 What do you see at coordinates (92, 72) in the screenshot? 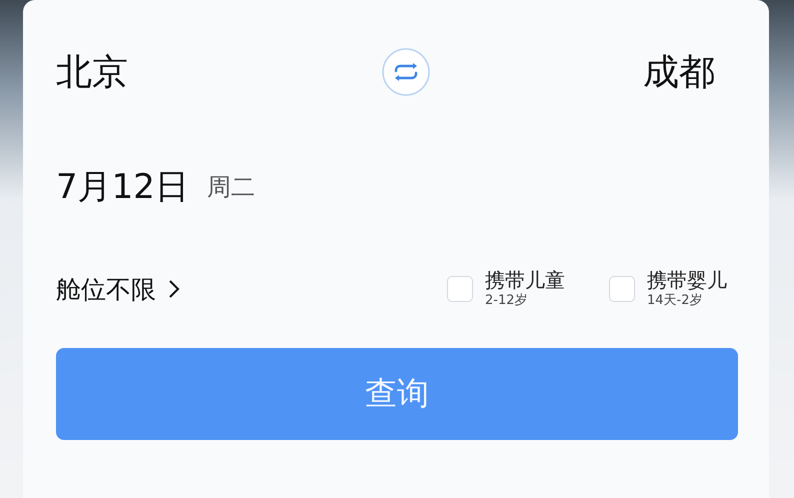
I see `departure-city: 北京` at bounding box center [92, 72].